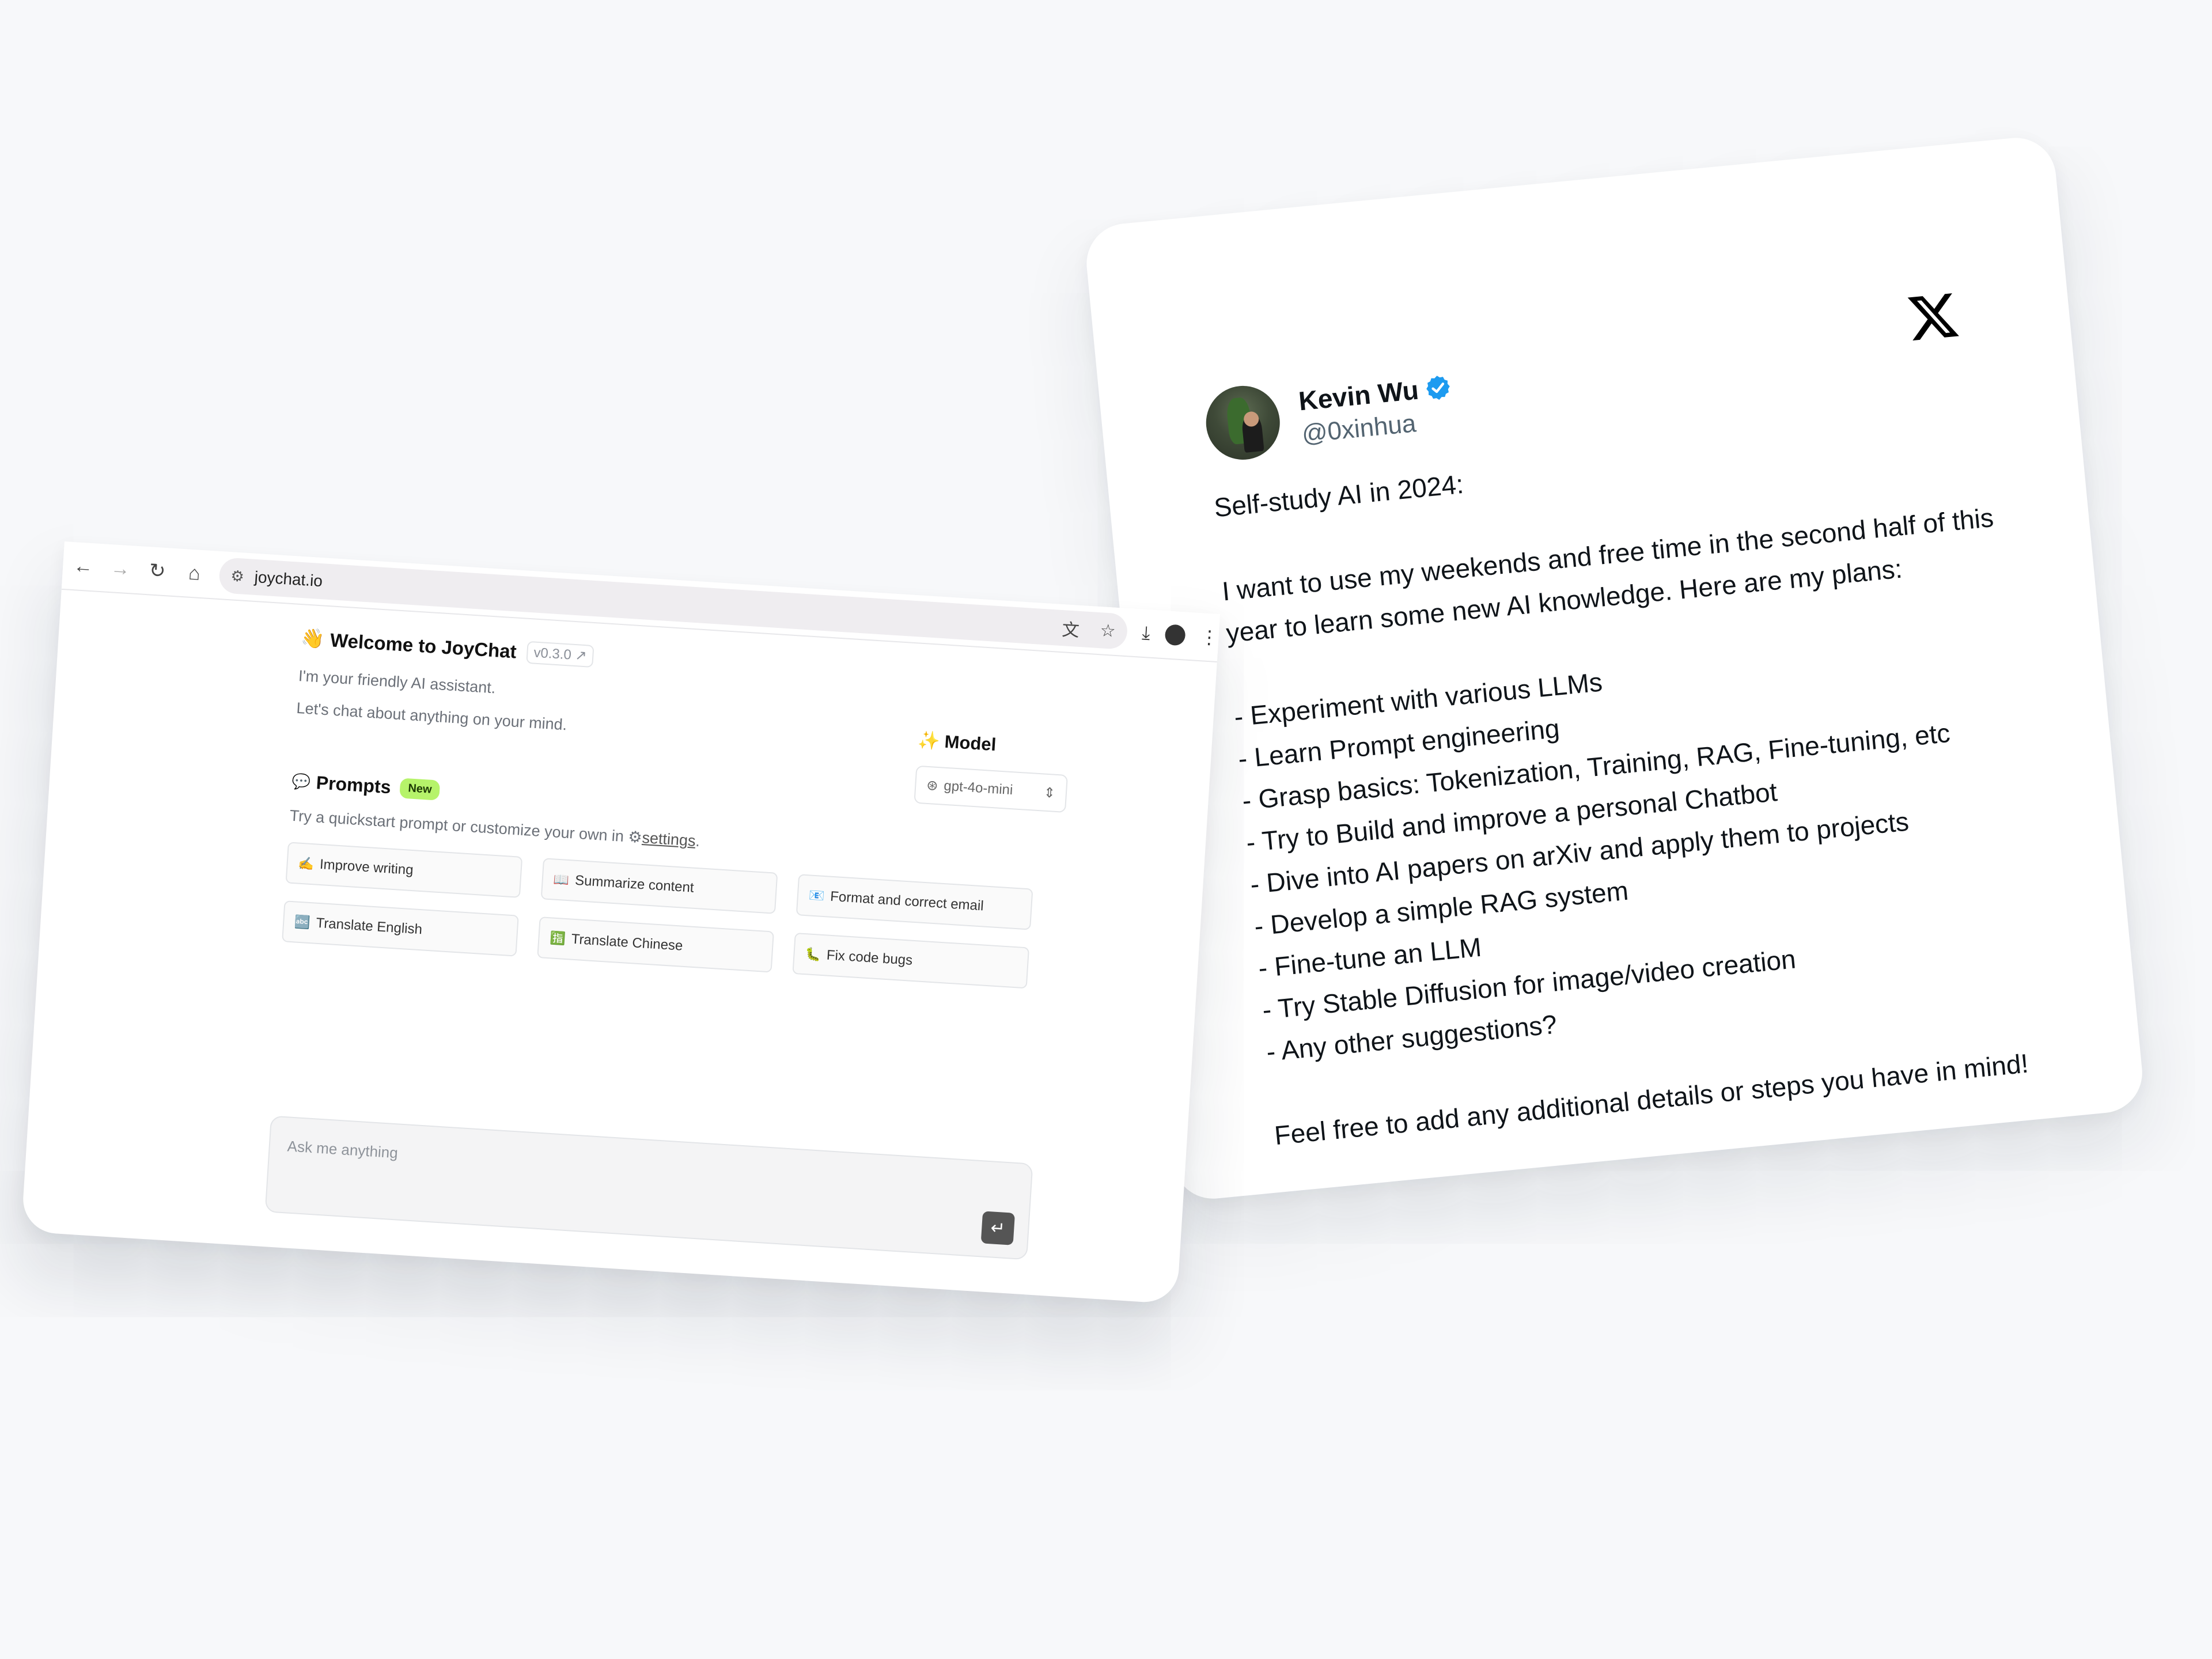  I want to click on reload-icon: ↻, so click(157, 570).